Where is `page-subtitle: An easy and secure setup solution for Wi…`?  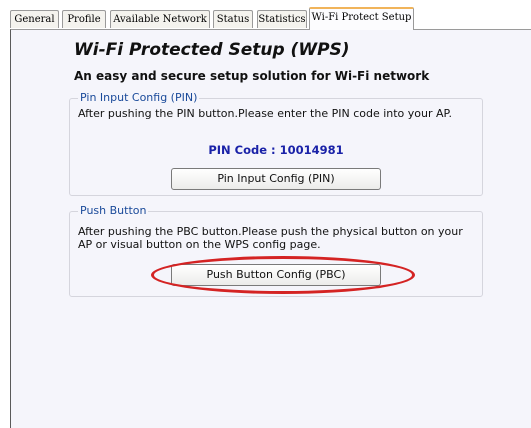 page-subtitle: An easy and secure setup solution for Wi… is located at coordinates (252, 76).